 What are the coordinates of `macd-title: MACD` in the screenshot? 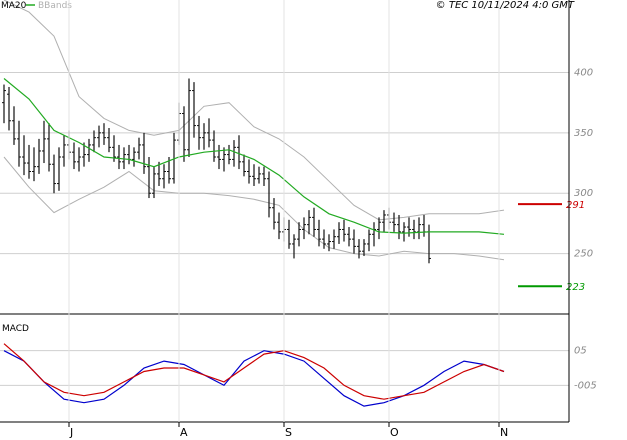 It's located at (15, 329).